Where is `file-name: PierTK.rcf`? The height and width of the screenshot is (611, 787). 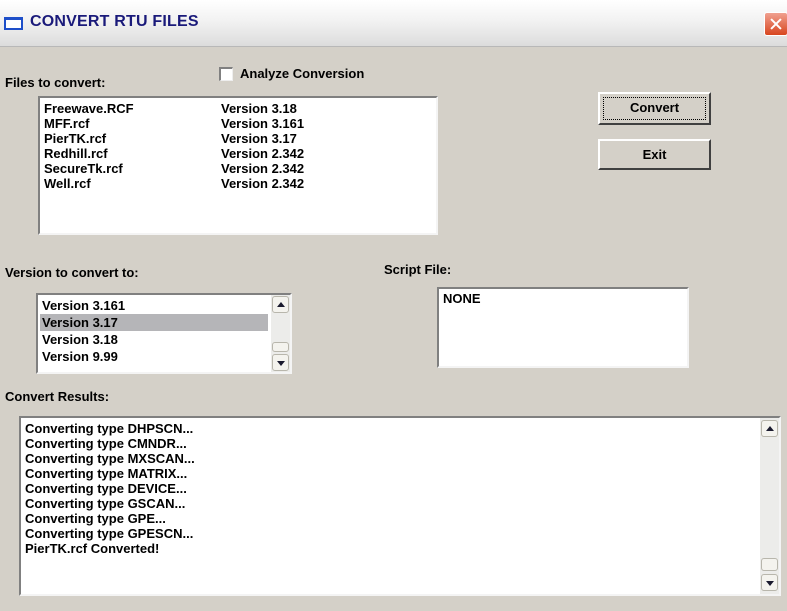 file-name: PierTK.rcf is located at coordinates (75, 138).